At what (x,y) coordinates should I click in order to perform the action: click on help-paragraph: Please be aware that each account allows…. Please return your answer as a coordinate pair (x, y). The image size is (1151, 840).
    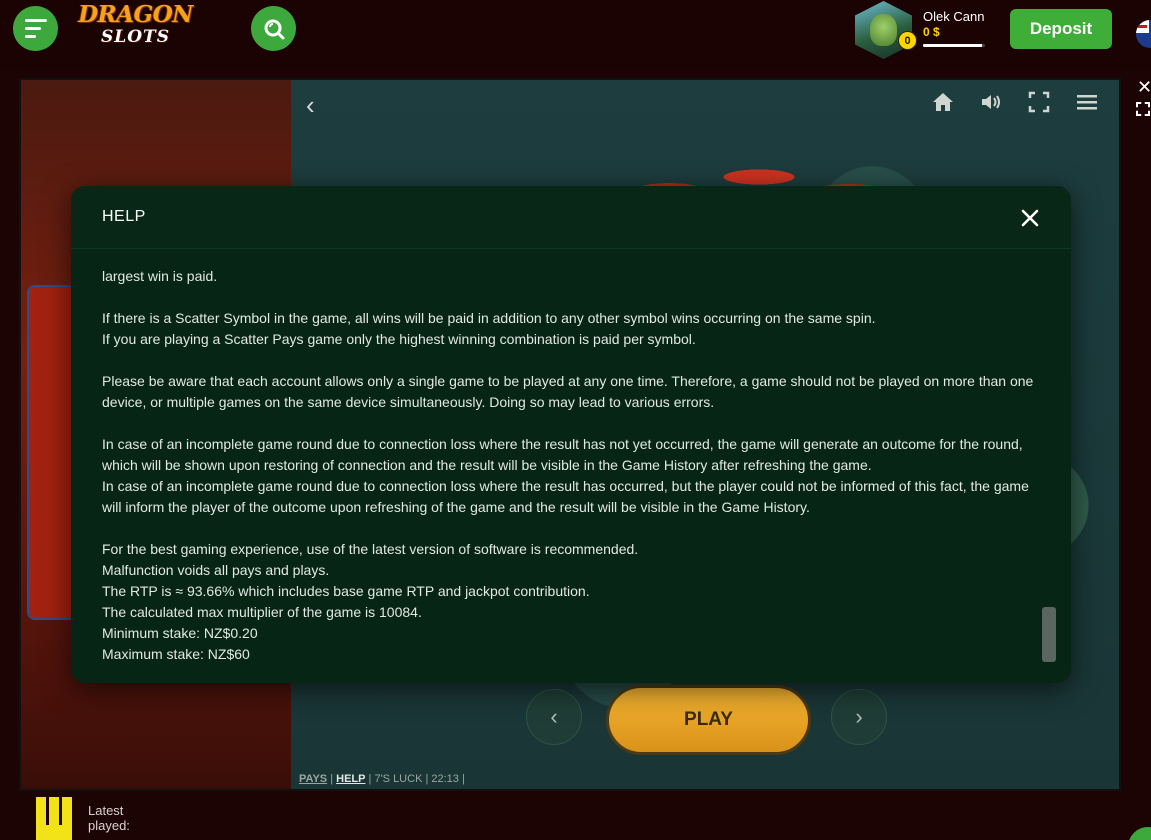
    Looking at the image, I should click on (568, 391).